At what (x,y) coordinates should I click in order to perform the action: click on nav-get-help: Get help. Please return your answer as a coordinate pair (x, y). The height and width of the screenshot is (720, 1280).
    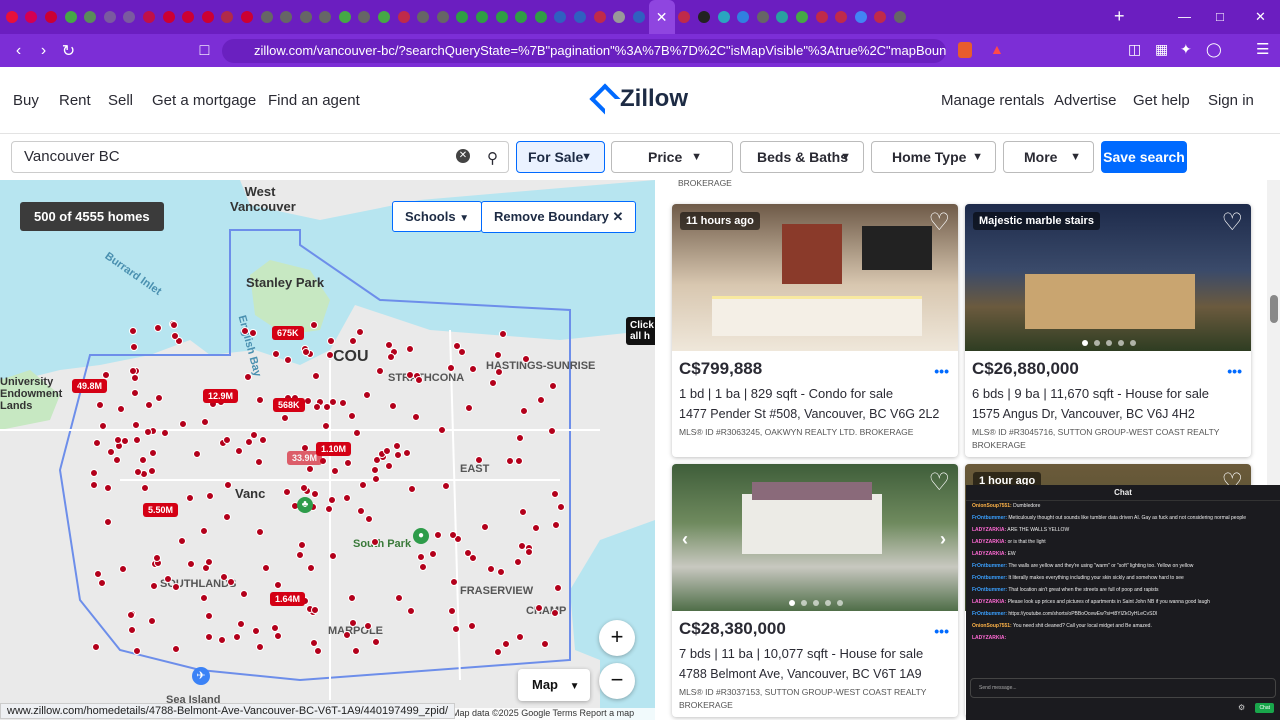
    Looking at the image, I should click on (1161, 100).